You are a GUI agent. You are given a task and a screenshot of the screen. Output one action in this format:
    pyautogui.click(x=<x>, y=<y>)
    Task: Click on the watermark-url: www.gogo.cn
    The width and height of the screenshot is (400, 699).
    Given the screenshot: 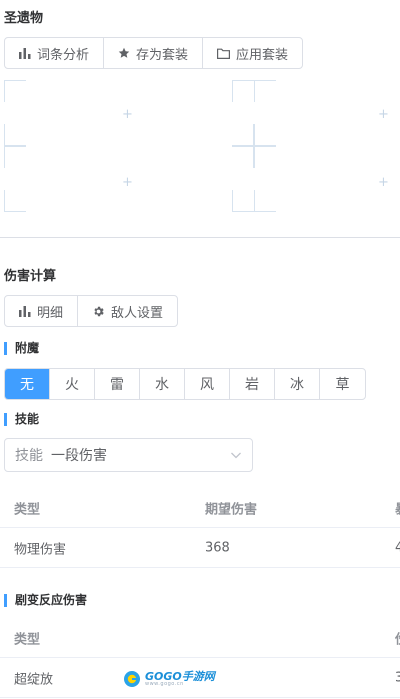 What is the action you would take?
    pyautogui.click(x=164, y=684)
    